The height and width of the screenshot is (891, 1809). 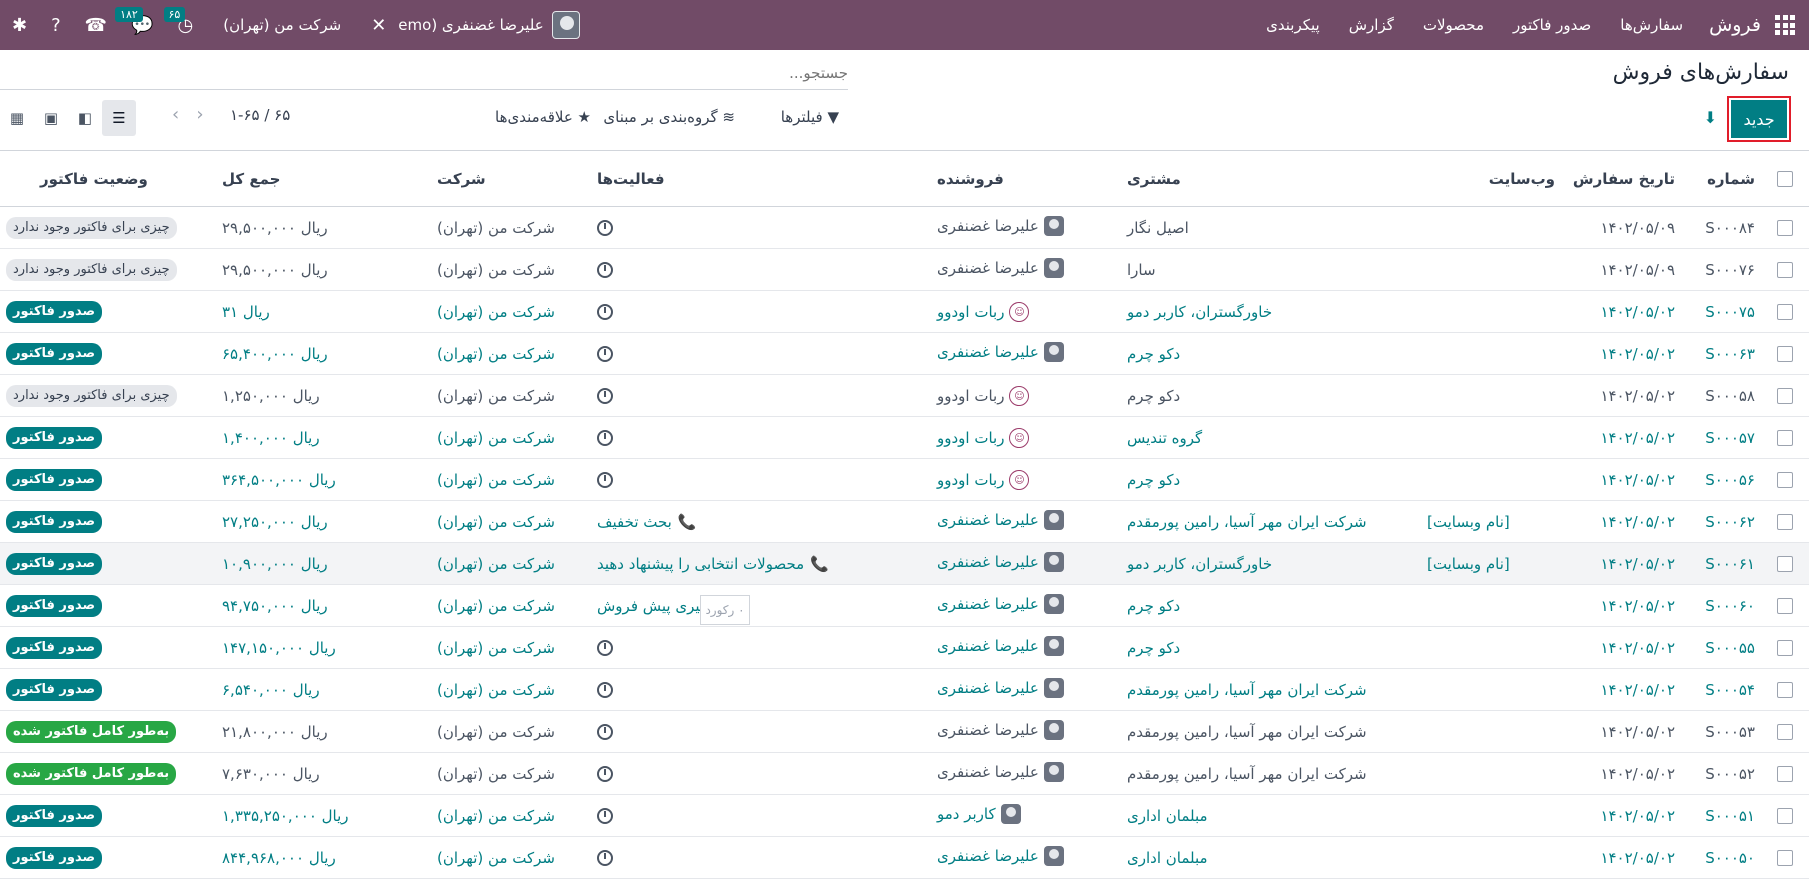 What do you see at coordinates (669, 117) in the screenshot?
I see `group-by-toggle: ≋ گروه‌بندی بر مبنای` at bounding box center [669, 117].